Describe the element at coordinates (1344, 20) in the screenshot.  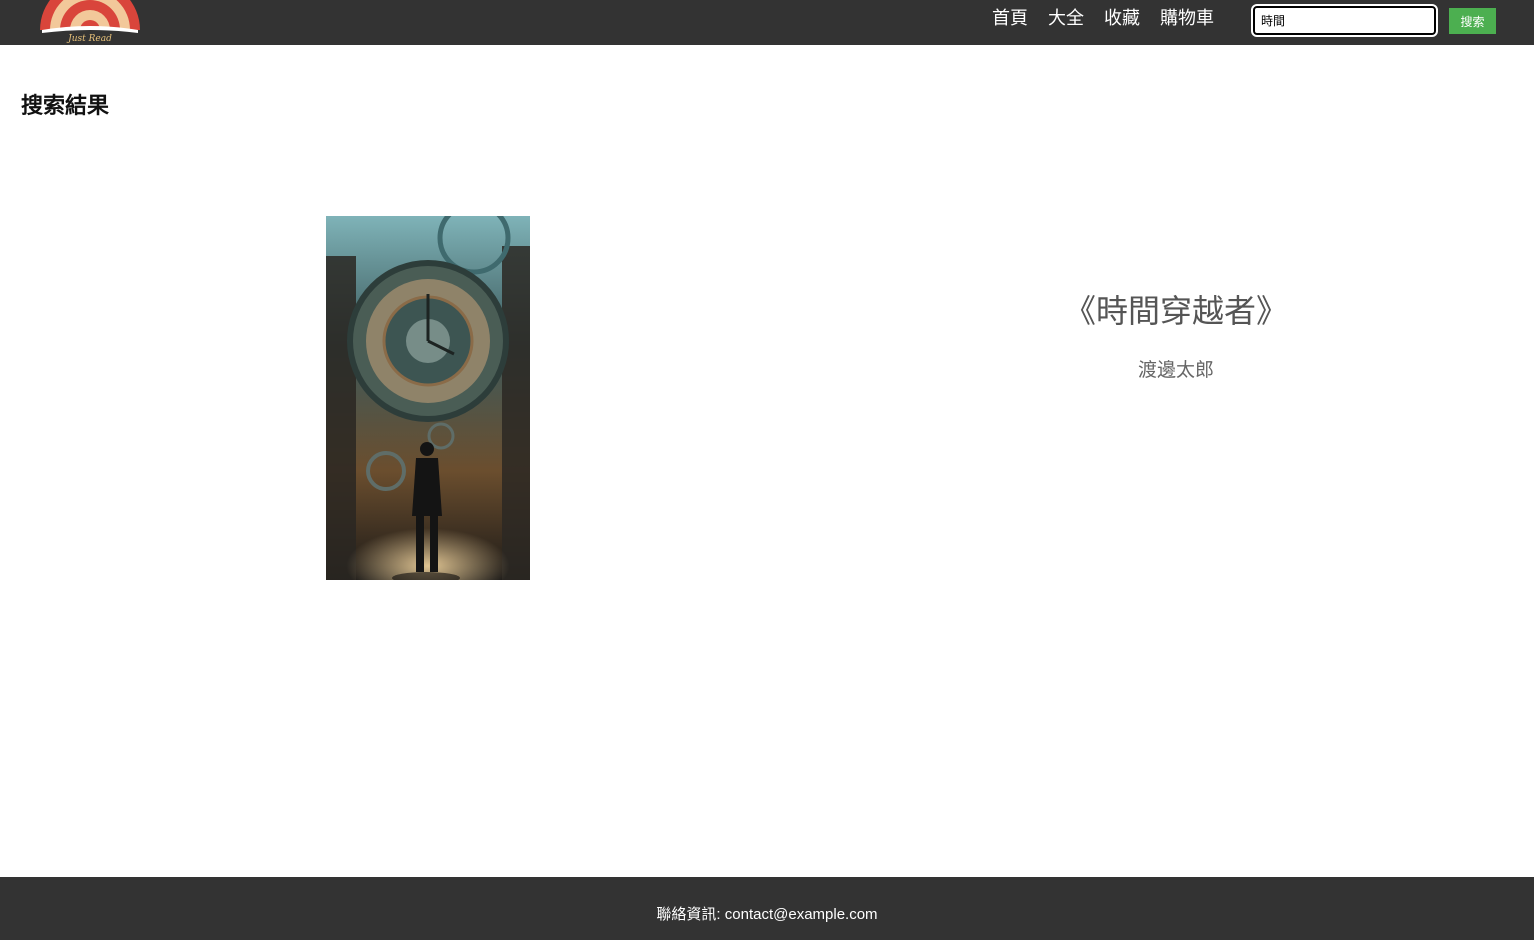
I see `search-input` at that location.